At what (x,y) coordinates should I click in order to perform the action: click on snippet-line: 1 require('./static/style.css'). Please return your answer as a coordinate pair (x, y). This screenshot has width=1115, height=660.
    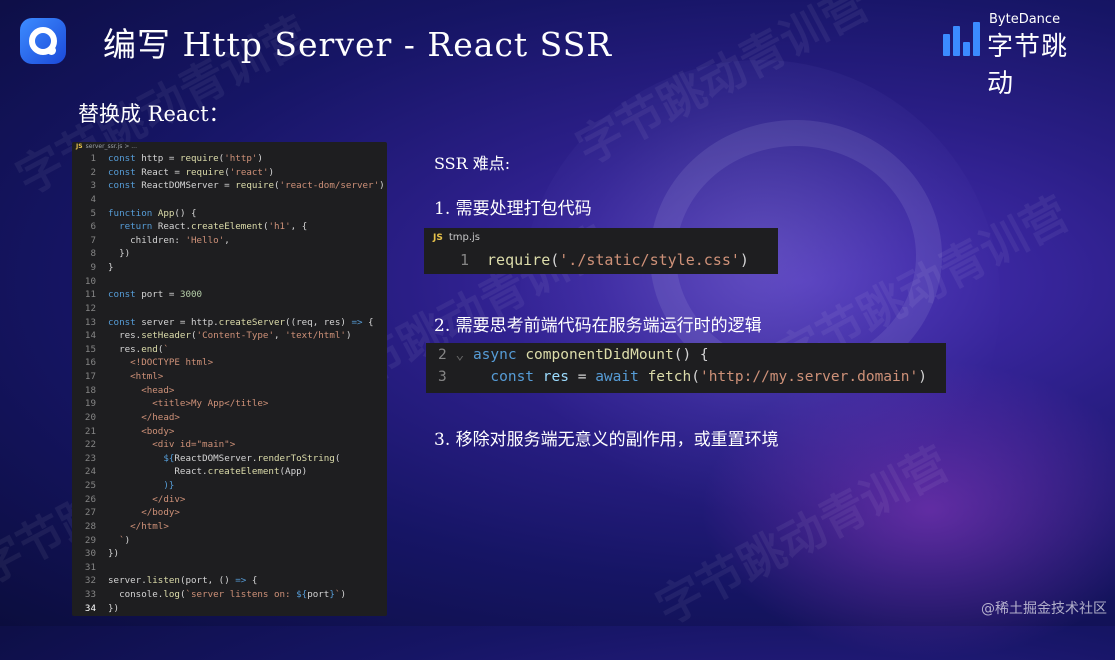
    Looking at the image, I should click on (604, 260).